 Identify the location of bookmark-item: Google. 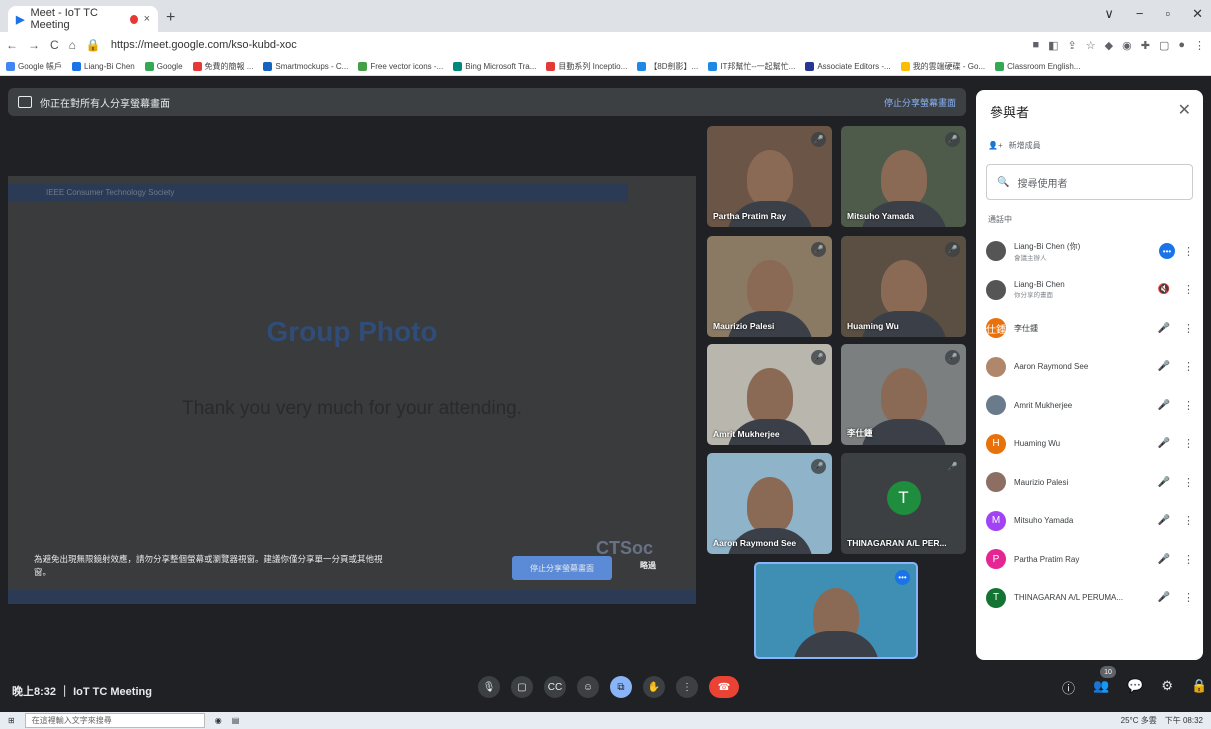
(163, 66).